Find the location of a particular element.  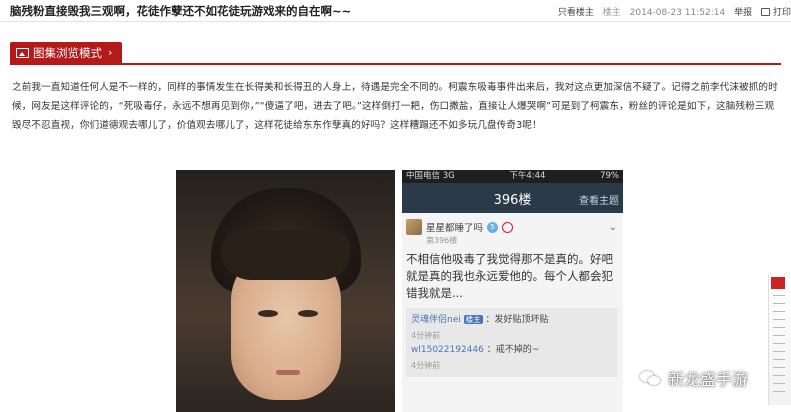

phone-status-bar: 中国电信 3G 下午4:44 79% is located at coordinates (512, 176).